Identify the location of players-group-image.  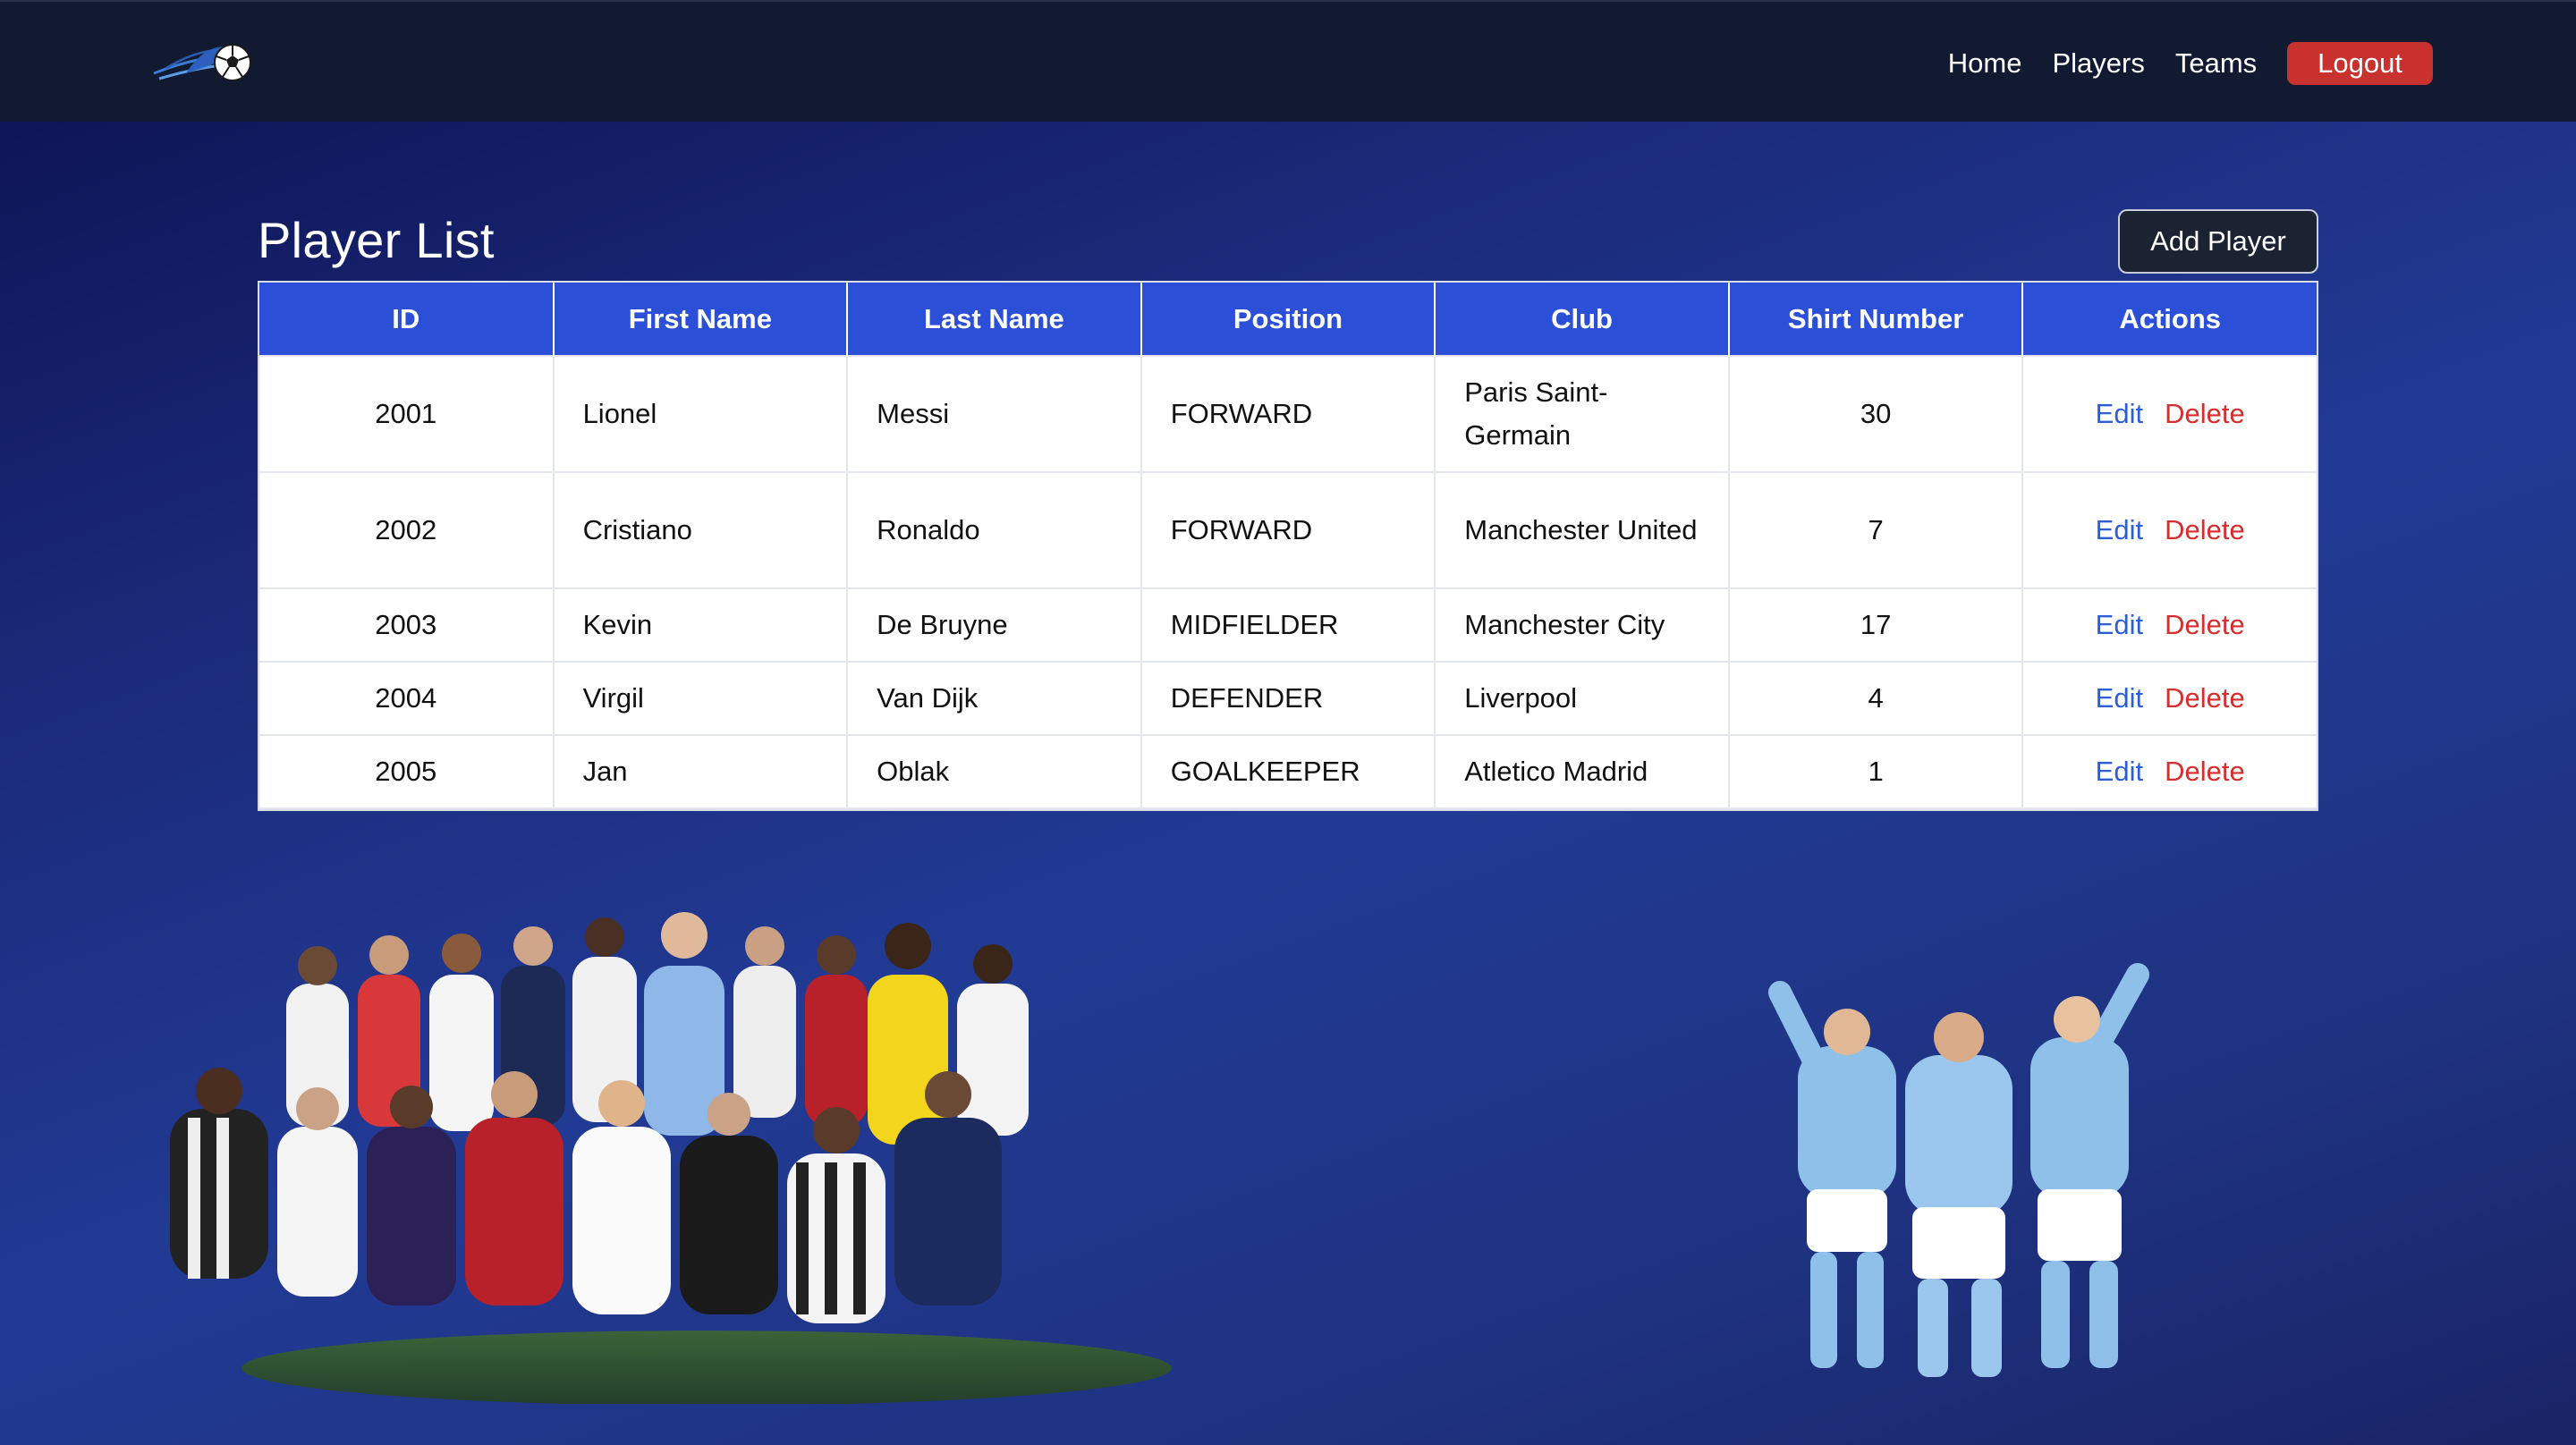
(671, 1158).